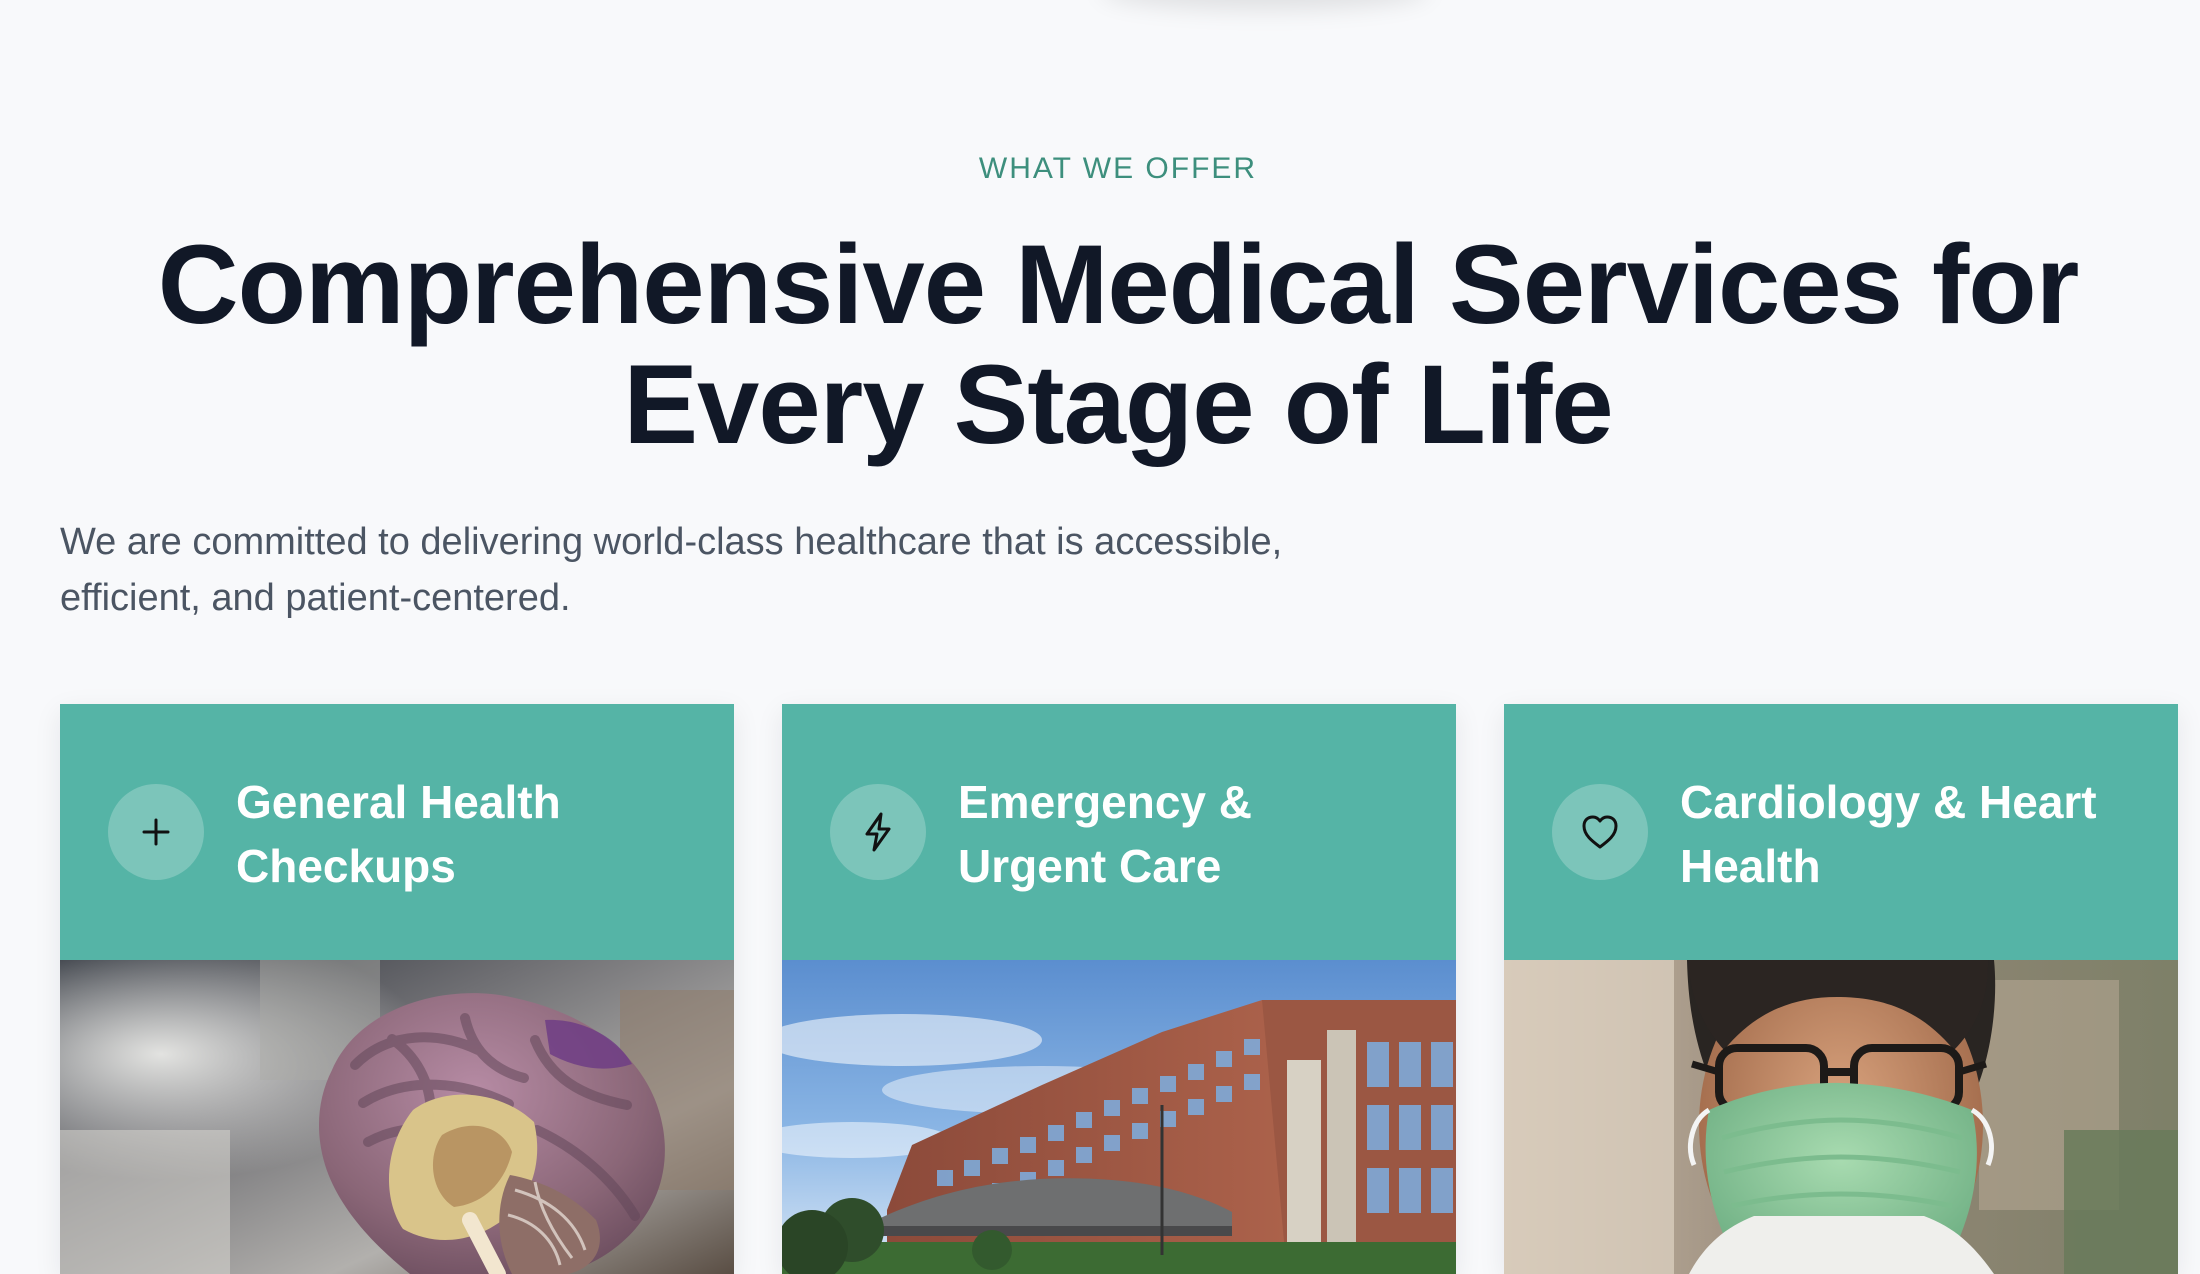 The width and height of the screenshot is (2200, 1274). Describe the element at coordinates (1841, 1117) in the screenshot. I see `masked-doctor-image` at that location.